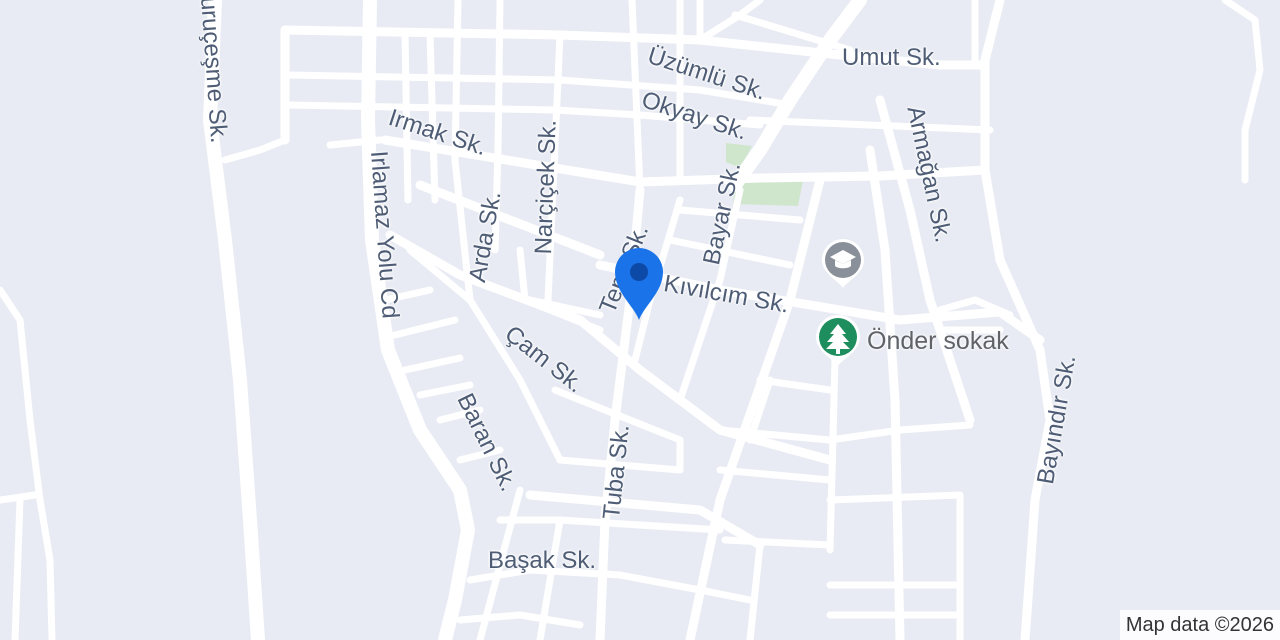 The height and width of the screenshot is (640, 1280). I want to click on school-poi, so click(843, 264).